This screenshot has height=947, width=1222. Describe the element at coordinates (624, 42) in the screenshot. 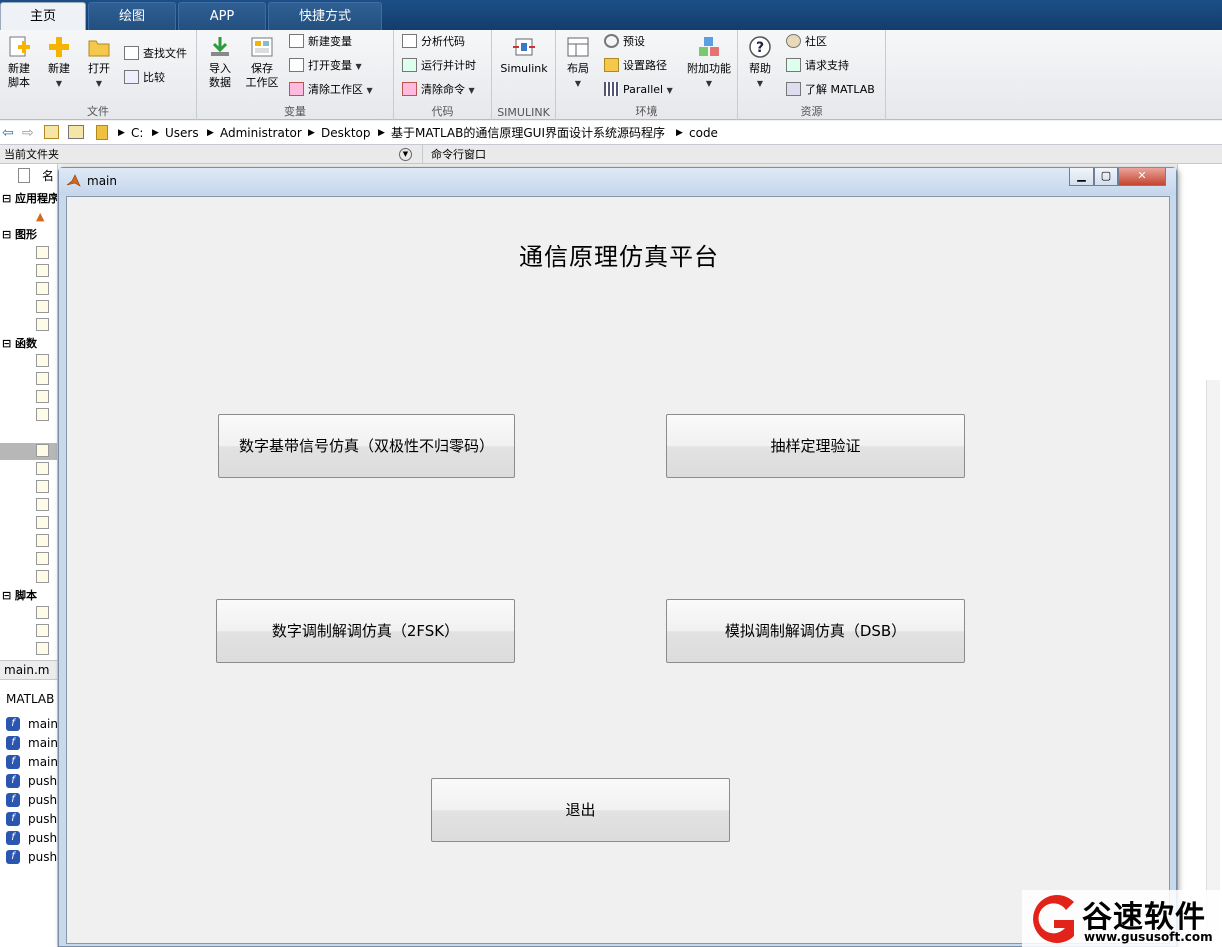

I see `preferences-button: 预设` at that location.